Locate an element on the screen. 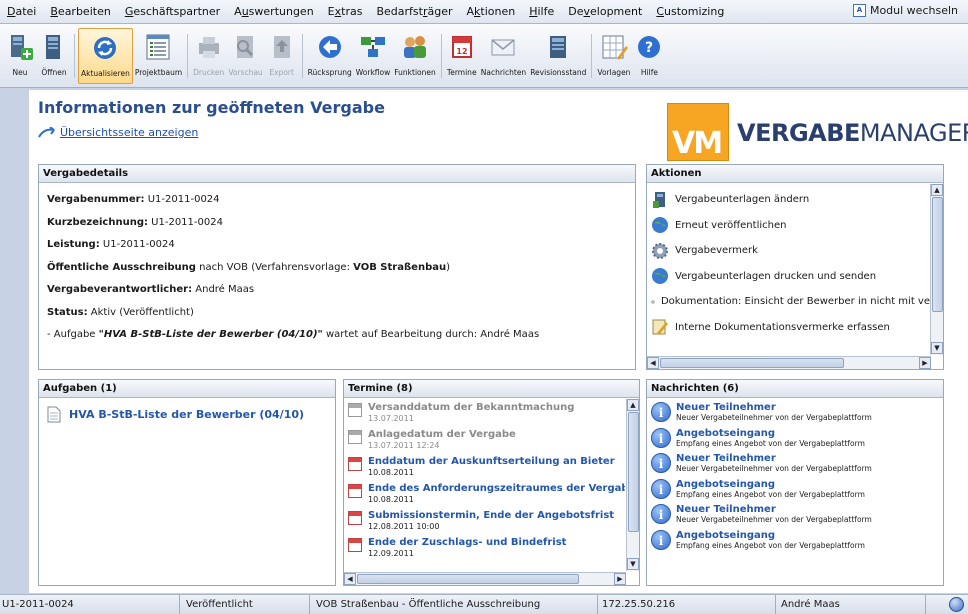 This screenshot has height=614, width=968. aktionen-hscrollbar: ◀ ▶ is located at coordinates (789, 362).